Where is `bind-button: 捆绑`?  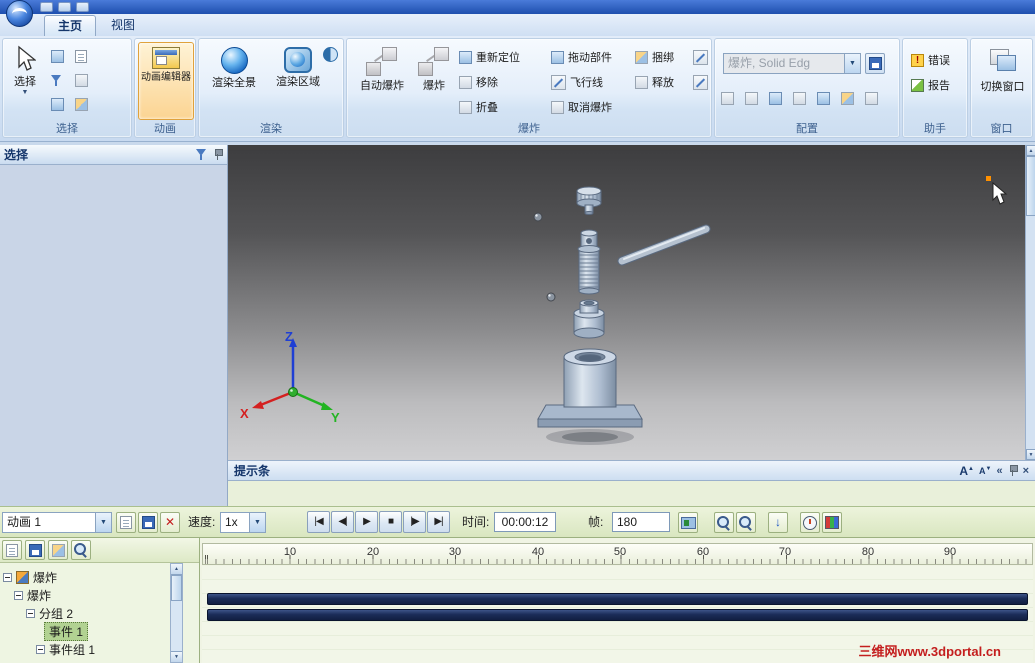
bind-button: 捆绑 is located at coordinates (654, 57).